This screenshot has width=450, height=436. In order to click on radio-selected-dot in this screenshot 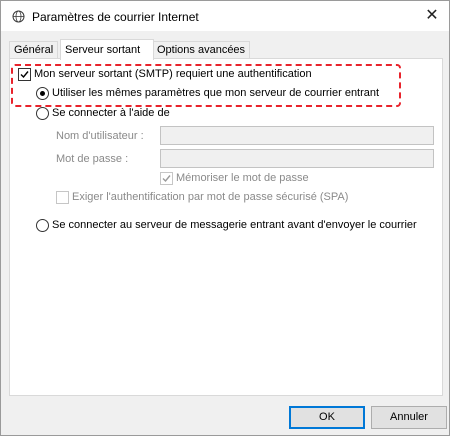, I will do `click(42, 93)`.